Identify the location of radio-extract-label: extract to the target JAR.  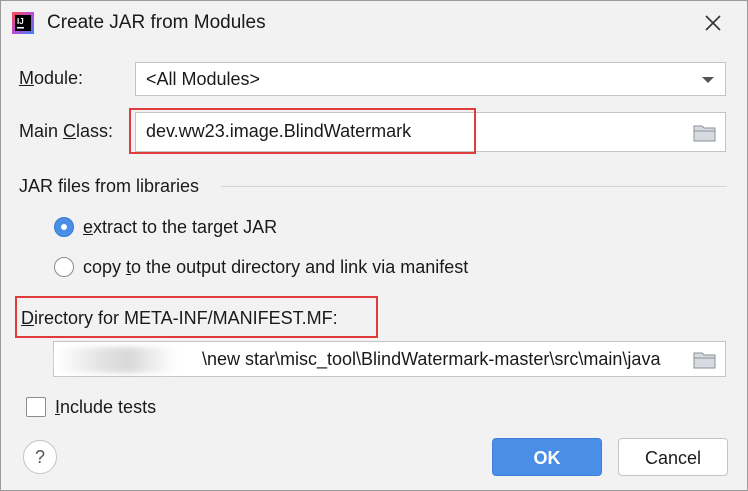
(180, 227).